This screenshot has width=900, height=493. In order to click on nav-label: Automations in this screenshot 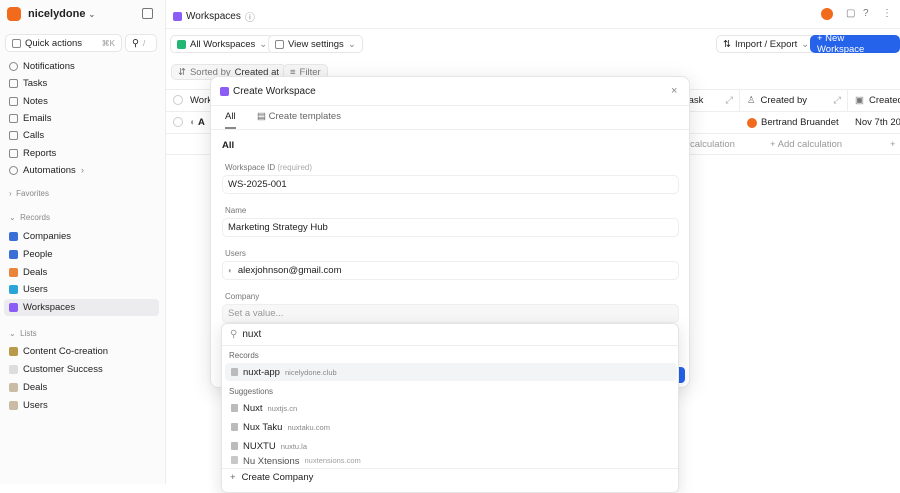, I will do `click(49, 170)`.